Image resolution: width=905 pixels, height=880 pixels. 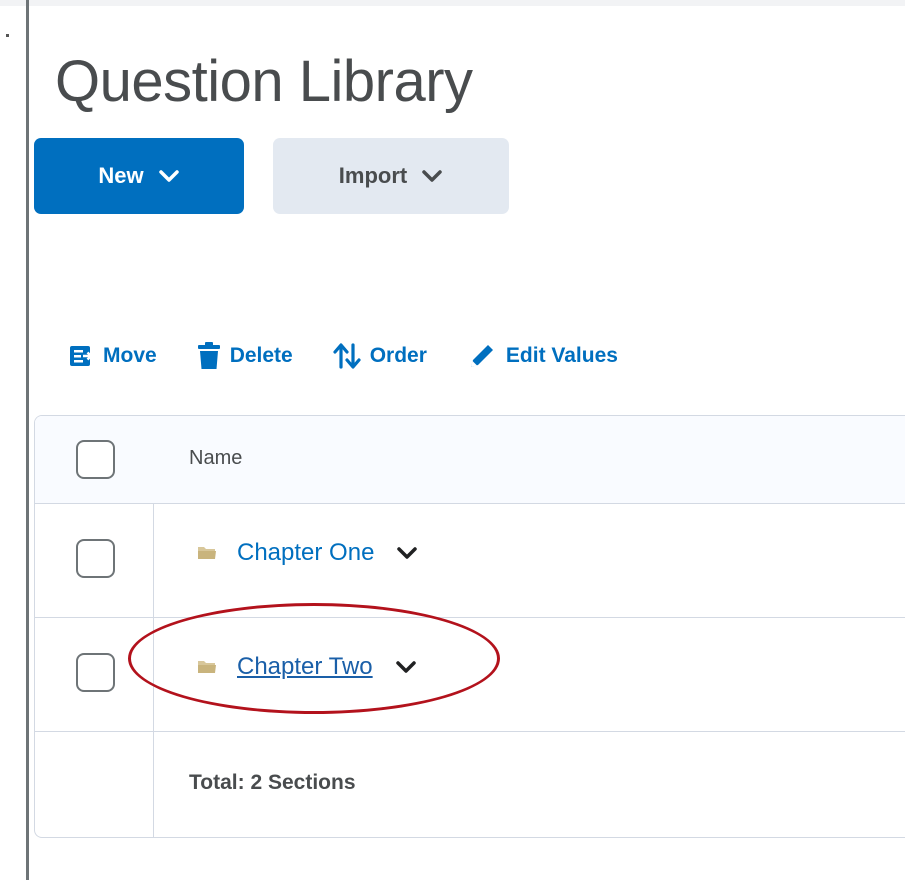 I want to click on import-button-label: Import, so click(x=373, y=175).